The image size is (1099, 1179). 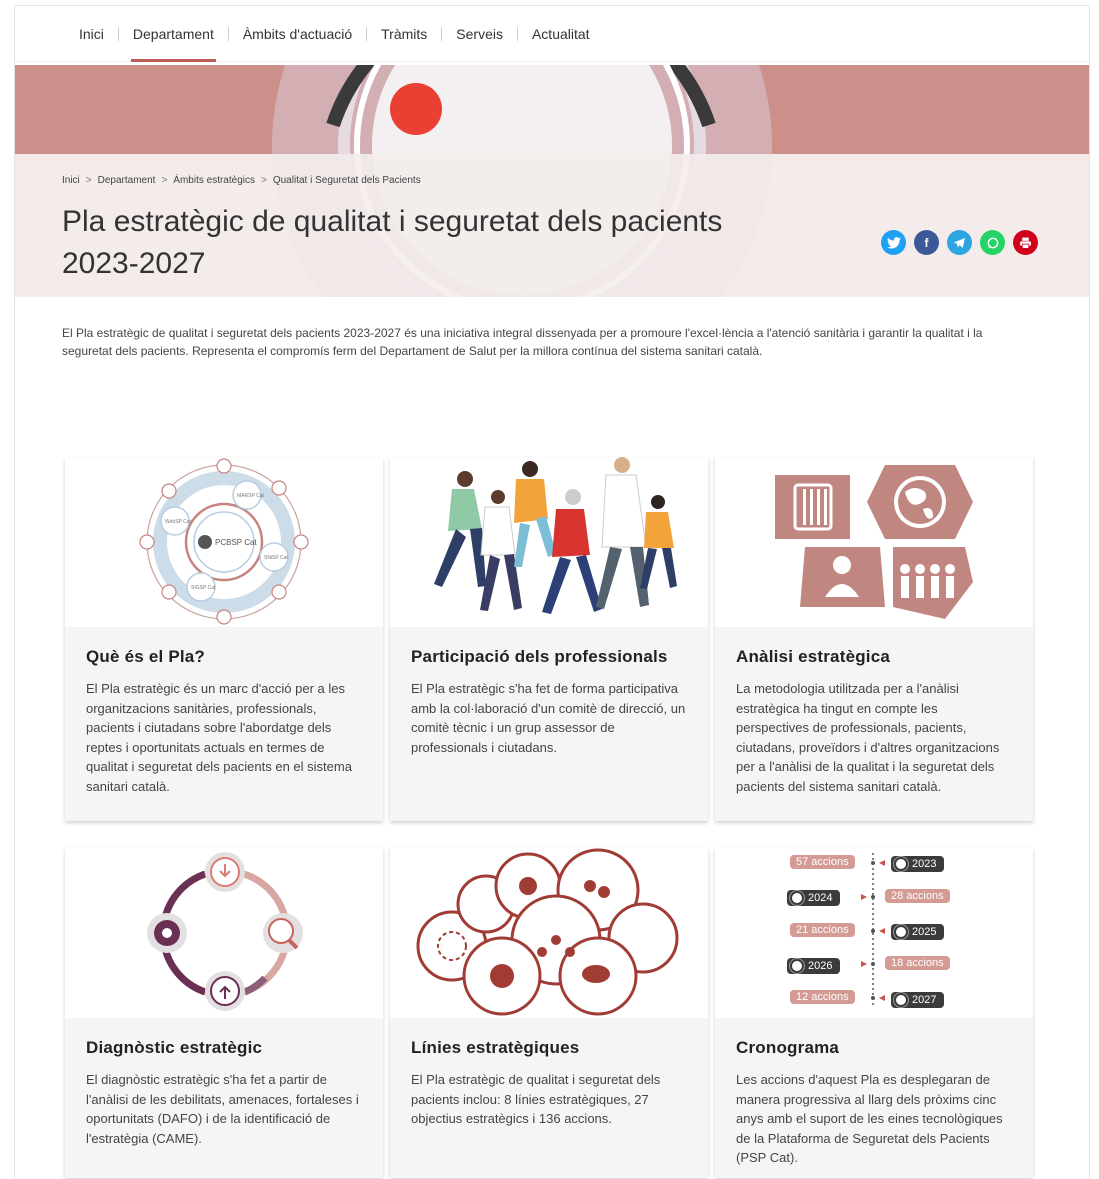 What do you see at coordinates (822, 930) in the screenshot?
I see `timeline-actions-badge: 21 accions` at bounding box center [822, 930].